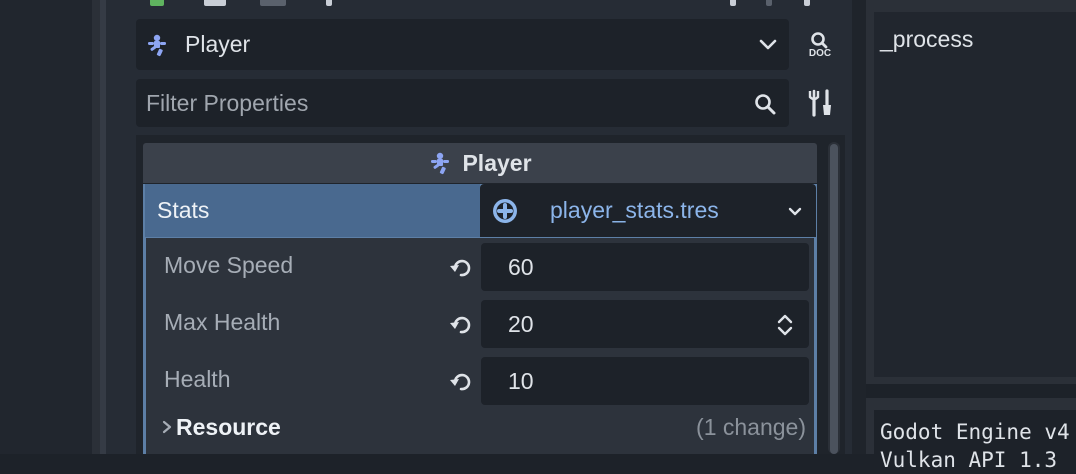 The image size is (1076, 474). Describe the element at coordinates (218, 44) in the screenshot. I see `node-selector-label: Player` at that location.